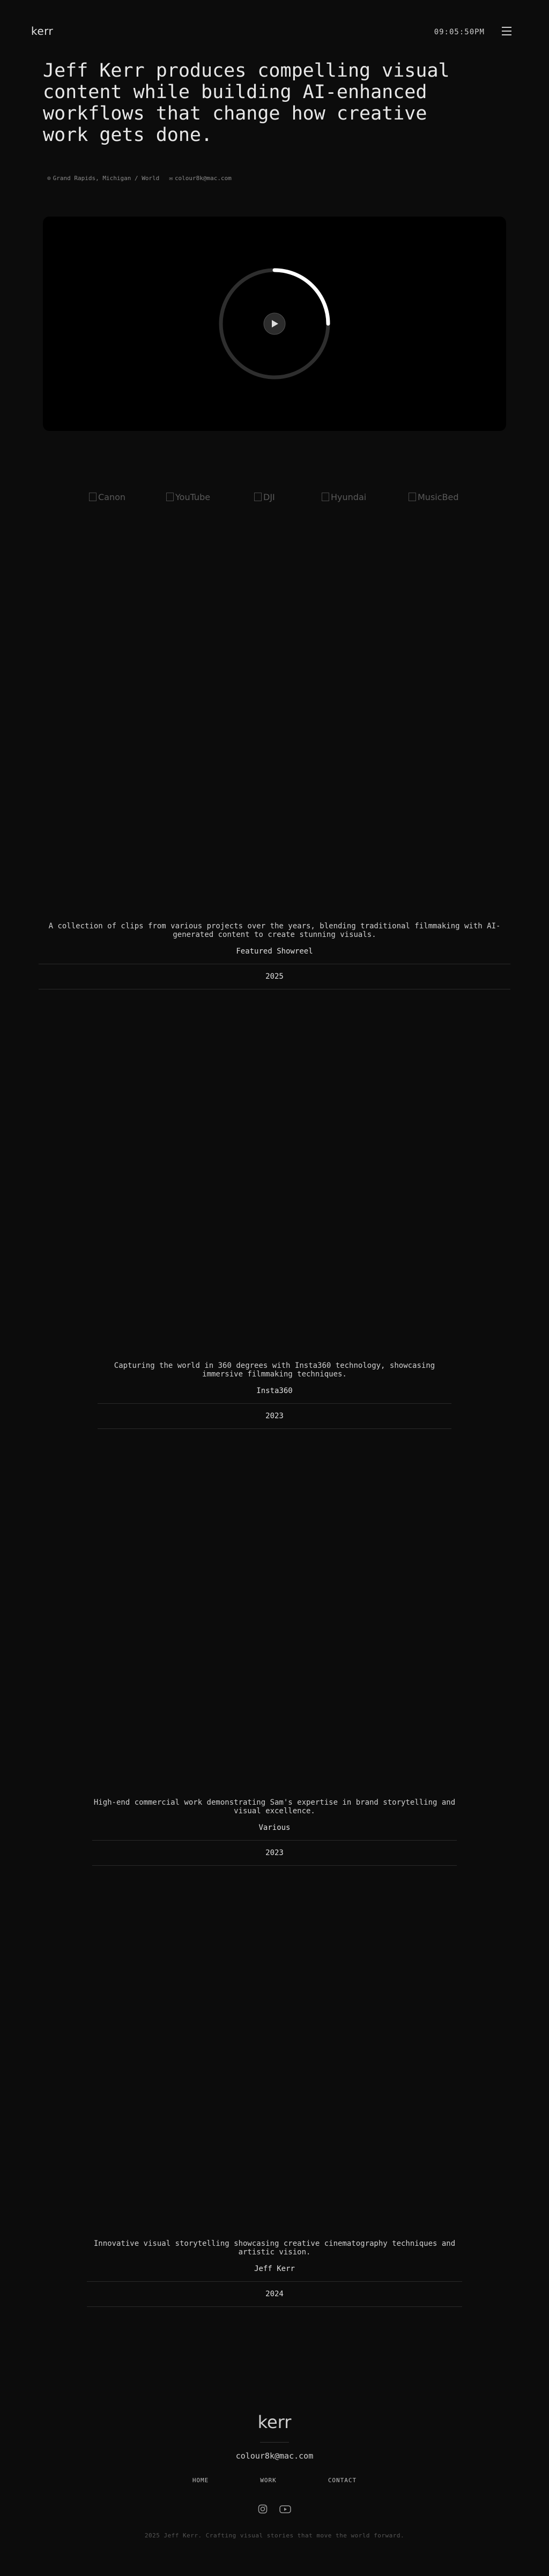  I want to click on client-logo-dji: DJI, so click(264, 497).